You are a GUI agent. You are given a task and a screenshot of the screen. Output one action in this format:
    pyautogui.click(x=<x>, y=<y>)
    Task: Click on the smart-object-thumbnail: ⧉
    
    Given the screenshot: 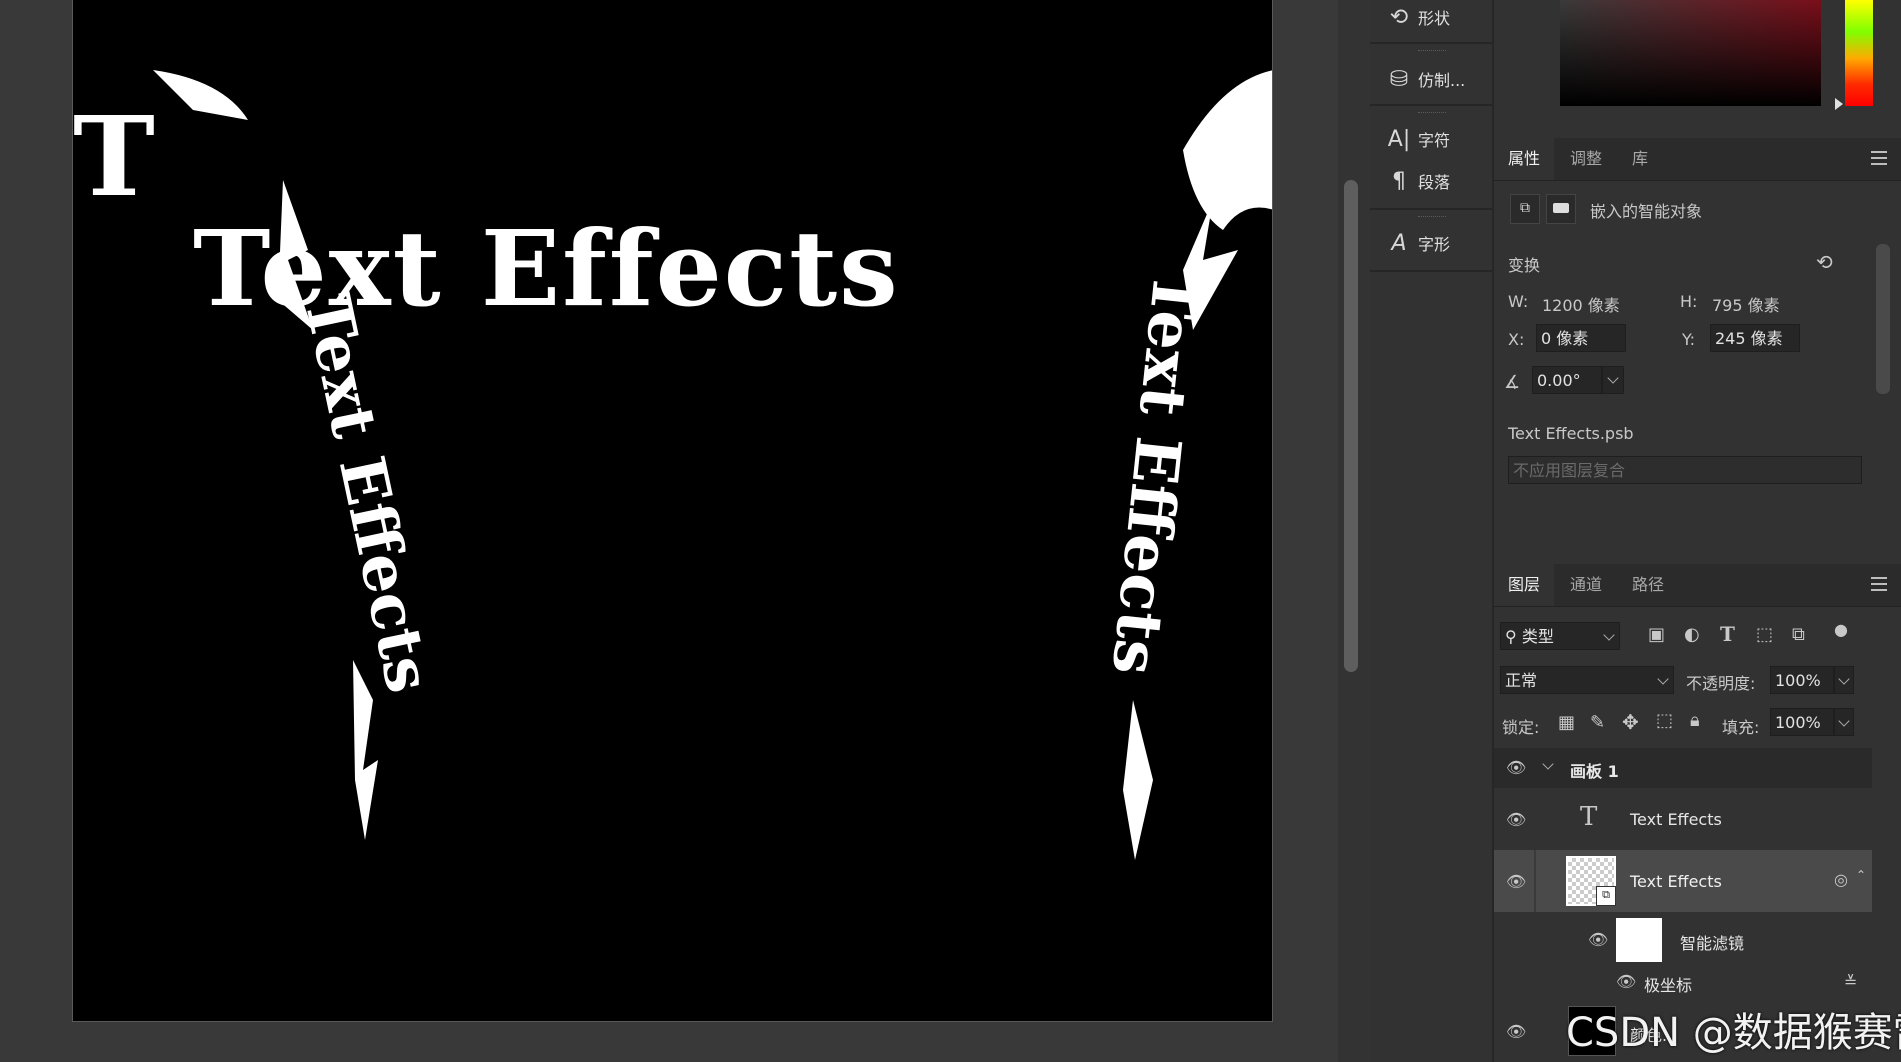 What is the action you would take?
    pyautogui.click(x=1591, y=881)
    